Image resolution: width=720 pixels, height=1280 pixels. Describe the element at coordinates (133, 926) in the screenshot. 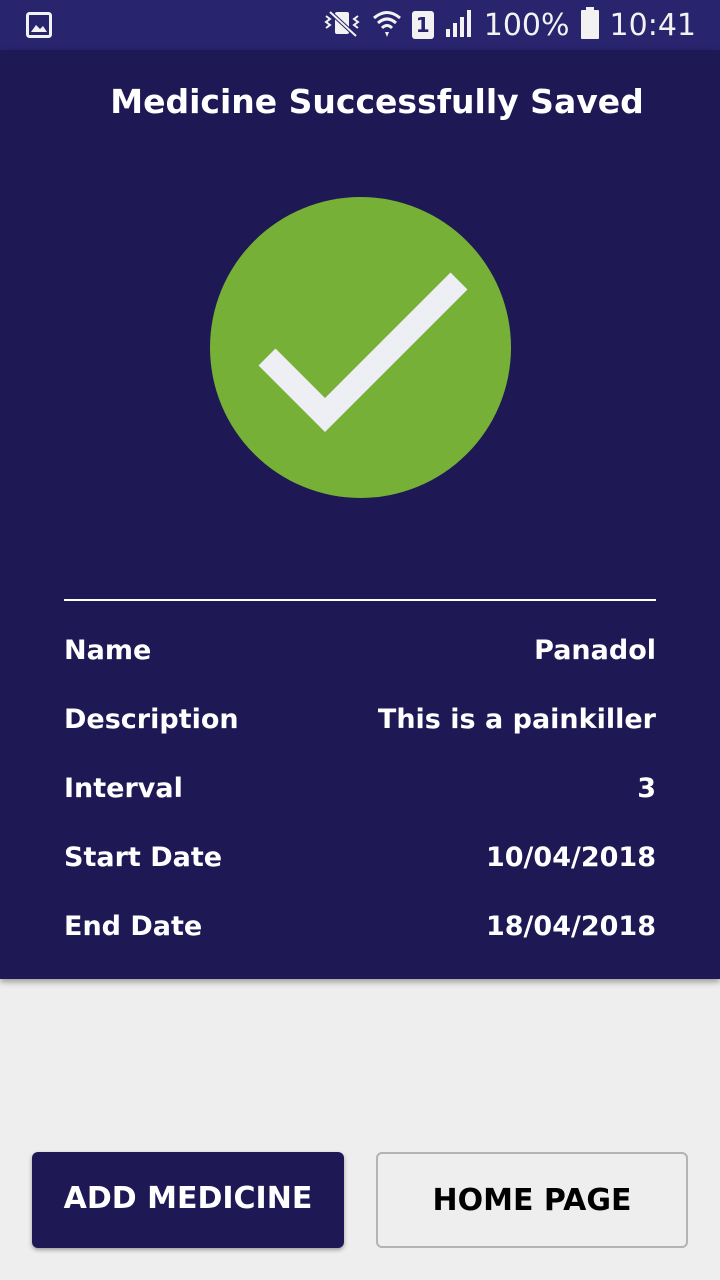

I see `detail-label: End Date` at that location.